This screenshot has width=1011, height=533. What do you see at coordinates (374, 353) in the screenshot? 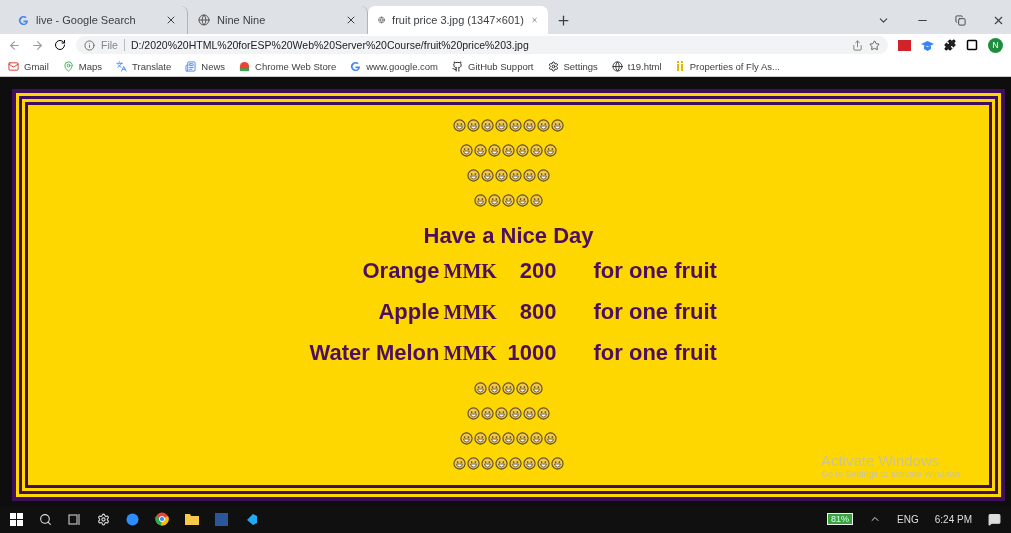
I see `fruit-name: Water Melon` at bounding box center [374, 353].